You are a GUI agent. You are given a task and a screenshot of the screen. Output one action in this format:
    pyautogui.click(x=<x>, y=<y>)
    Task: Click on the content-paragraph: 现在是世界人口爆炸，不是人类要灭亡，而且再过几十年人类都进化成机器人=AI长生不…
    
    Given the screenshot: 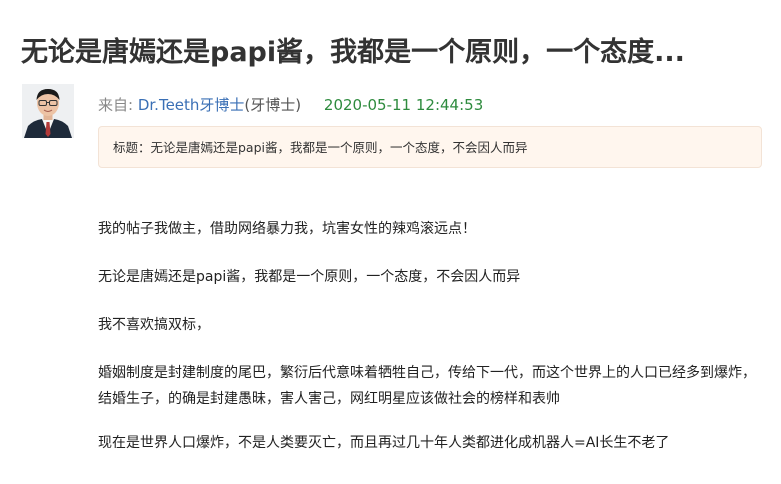 What is the action you would take?
    pyautogui.click(x=384, y=443)
    